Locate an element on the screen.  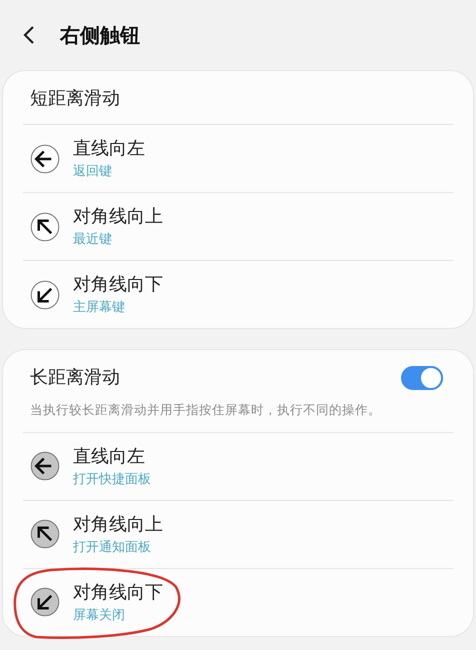
page-title: 右侧触钮 is located at coordinates (100, 35).